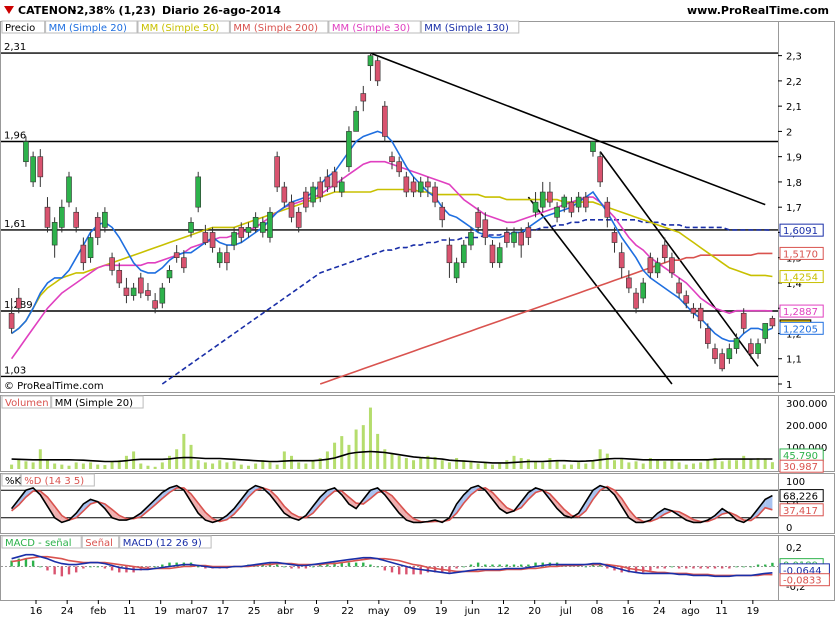 The image size is (835, 620). Describe the element at coordinates (347, 611) in the screenshot. I see `x-axis-label: 22` at that location.